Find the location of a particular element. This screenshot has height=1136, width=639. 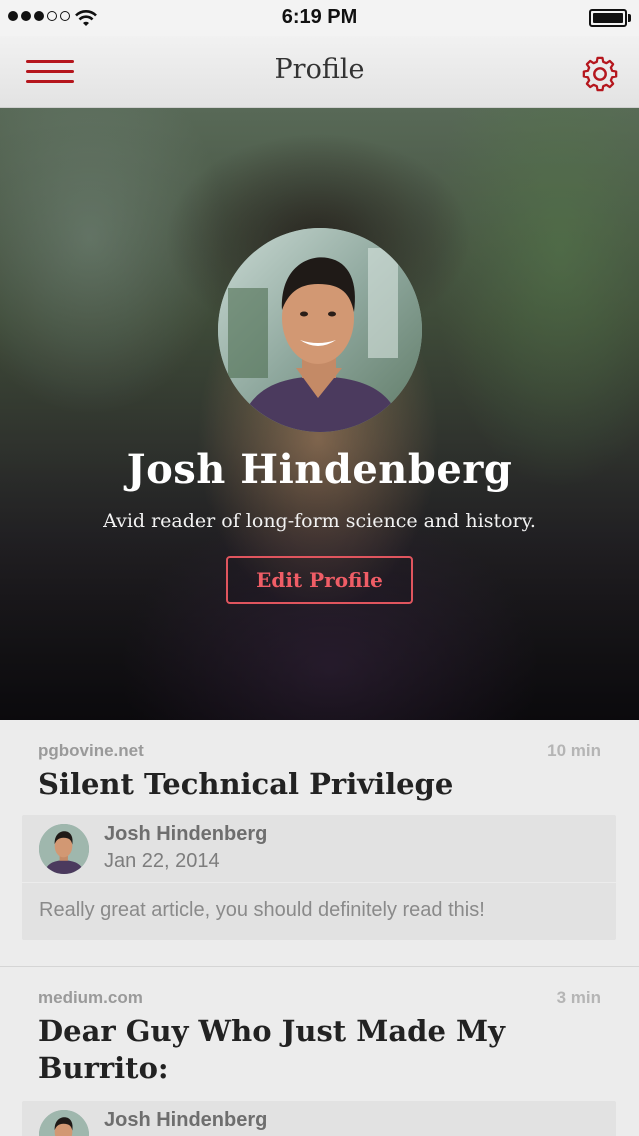

status-time: 6:19 PM is located at coordinates (319, 17).